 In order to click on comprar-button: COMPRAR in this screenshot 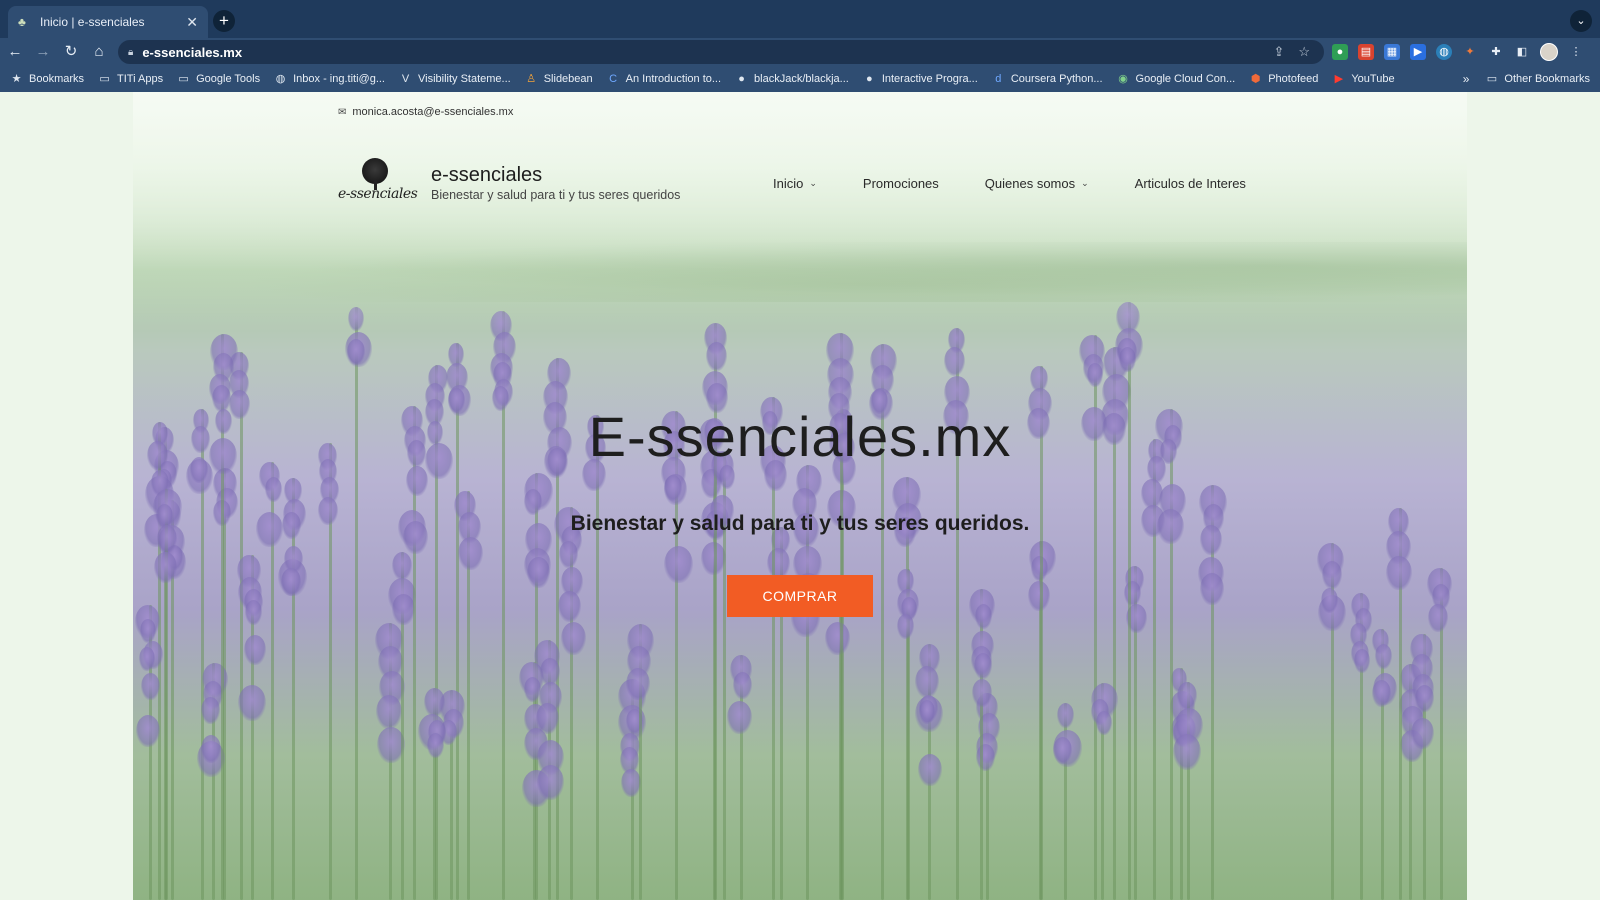, I will do `click(800, 596)`.